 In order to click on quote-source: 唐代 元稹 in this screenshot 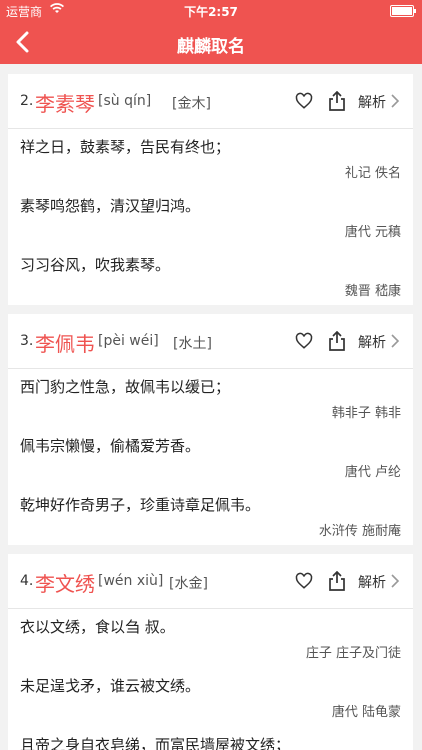, I will do `click(372, 232)`.